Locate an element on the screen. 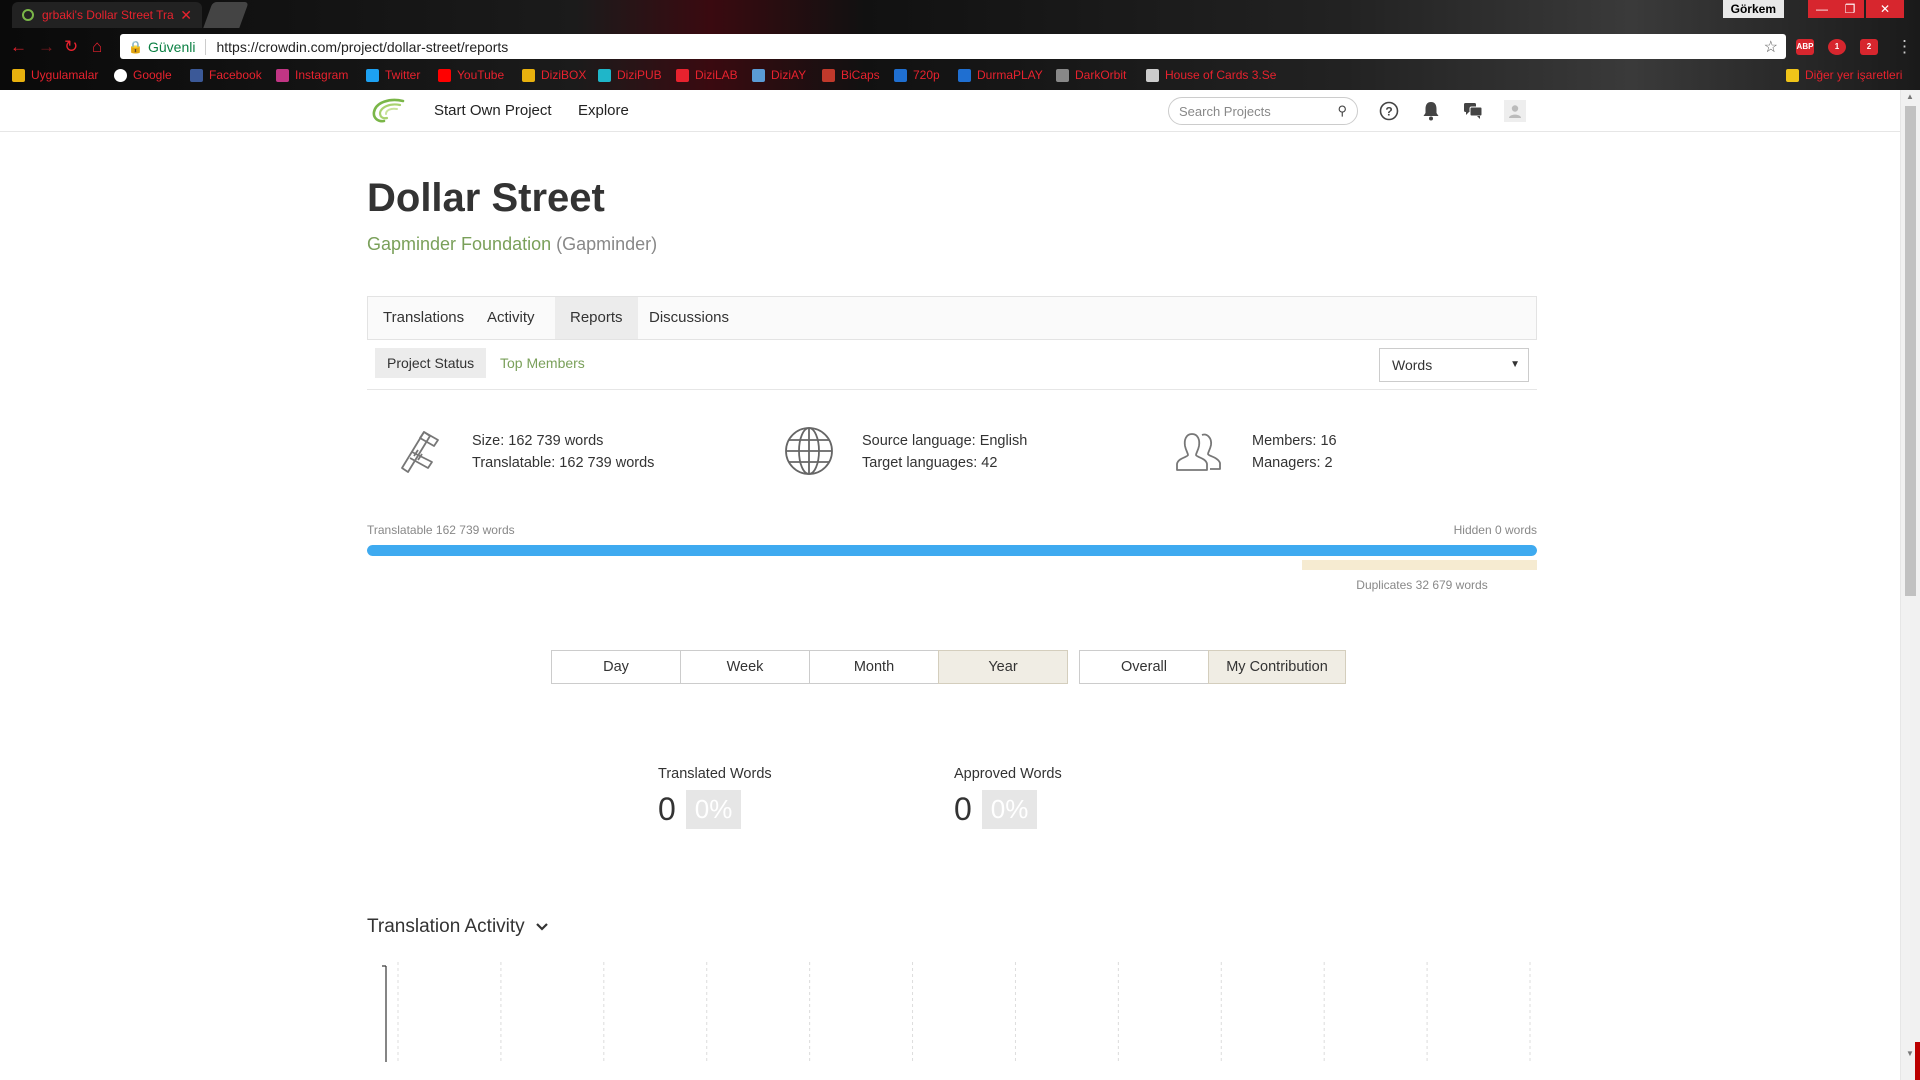 The width and height of the screenshot is (1920, 1080). period-day-button: Day is located at coordinates (616, 667).